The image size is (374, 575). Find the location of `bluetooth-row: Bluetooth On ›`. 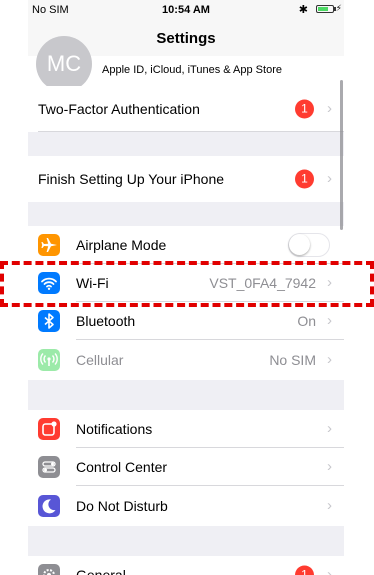

bluetooth-row: Bluetooth On › is located at coordinates (186, 321).